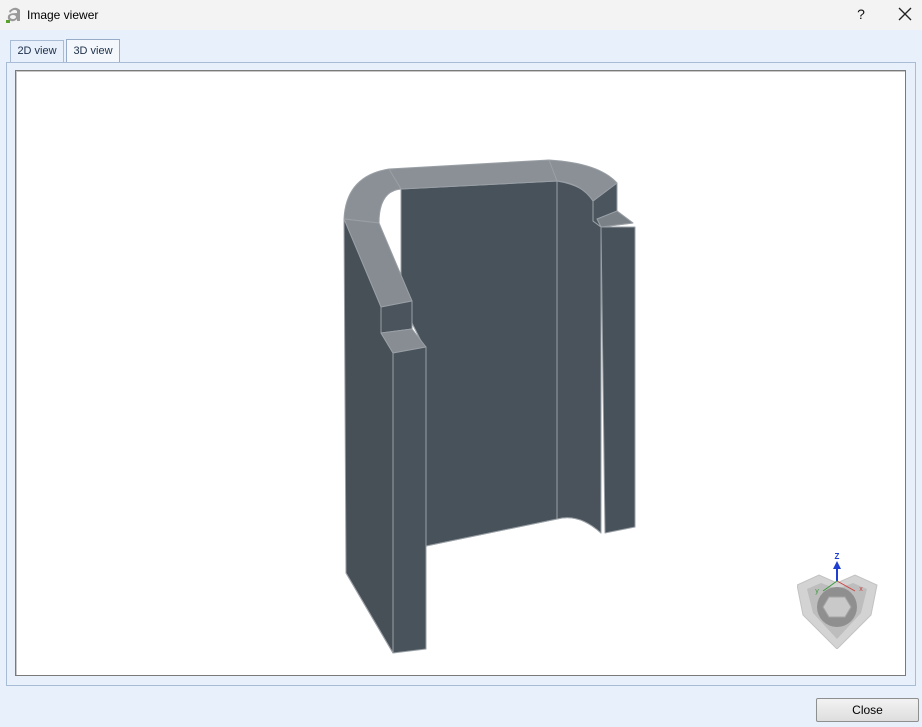 The image size is (922, 727). What do you see at coordinates (838, 601) in the screenshot?
I see `navigation-cube: Z x y` at bounding box center [838, 601].